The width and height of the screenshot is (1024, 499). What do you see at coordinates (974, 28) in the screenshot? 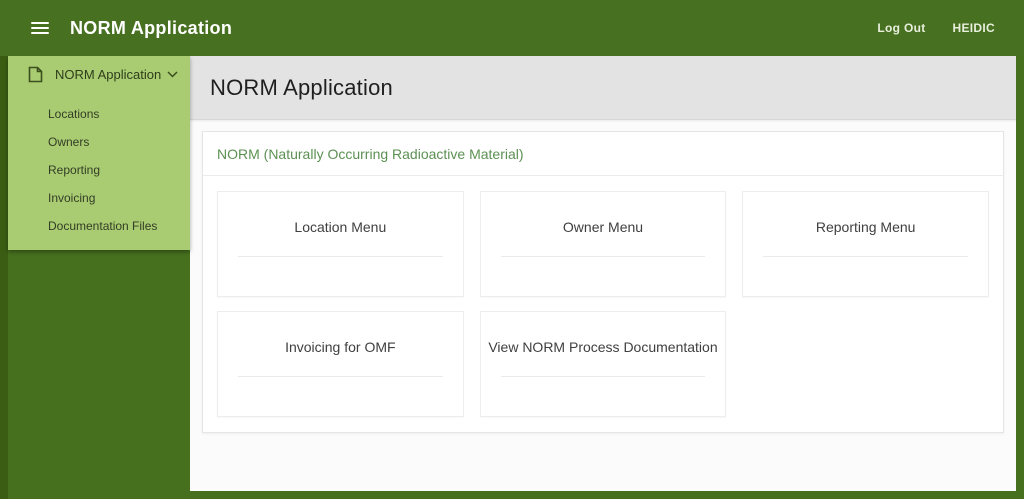
I see `user-menu-button: HEIDIC` at bounding box center [974, 28].